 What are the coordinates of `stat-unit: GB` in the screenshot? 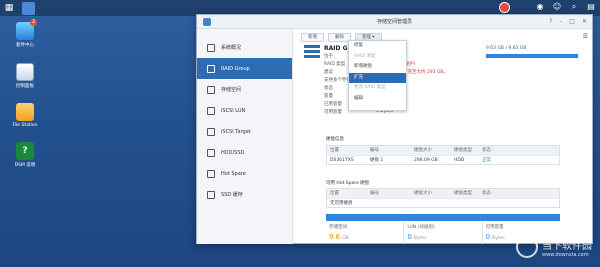 It's located at (345, 238).